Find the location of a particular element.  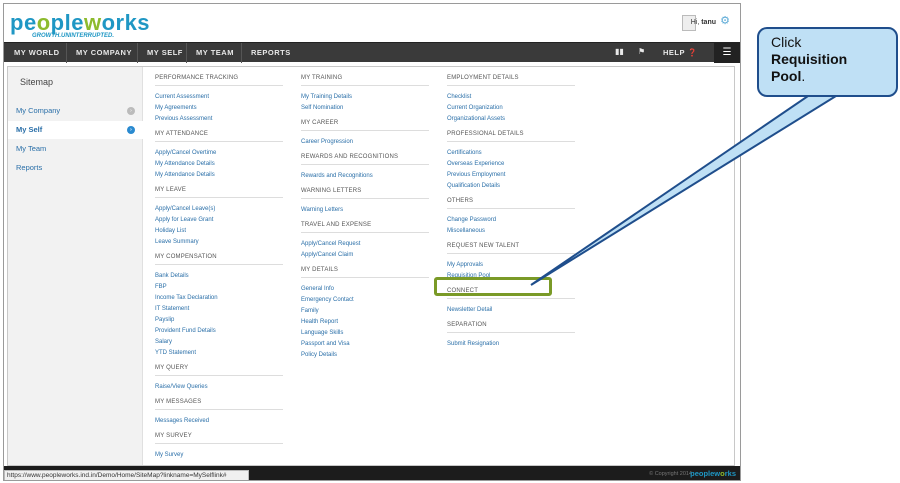

sidebar-item-my-self: My Self › is located at coordinates (75, 130).